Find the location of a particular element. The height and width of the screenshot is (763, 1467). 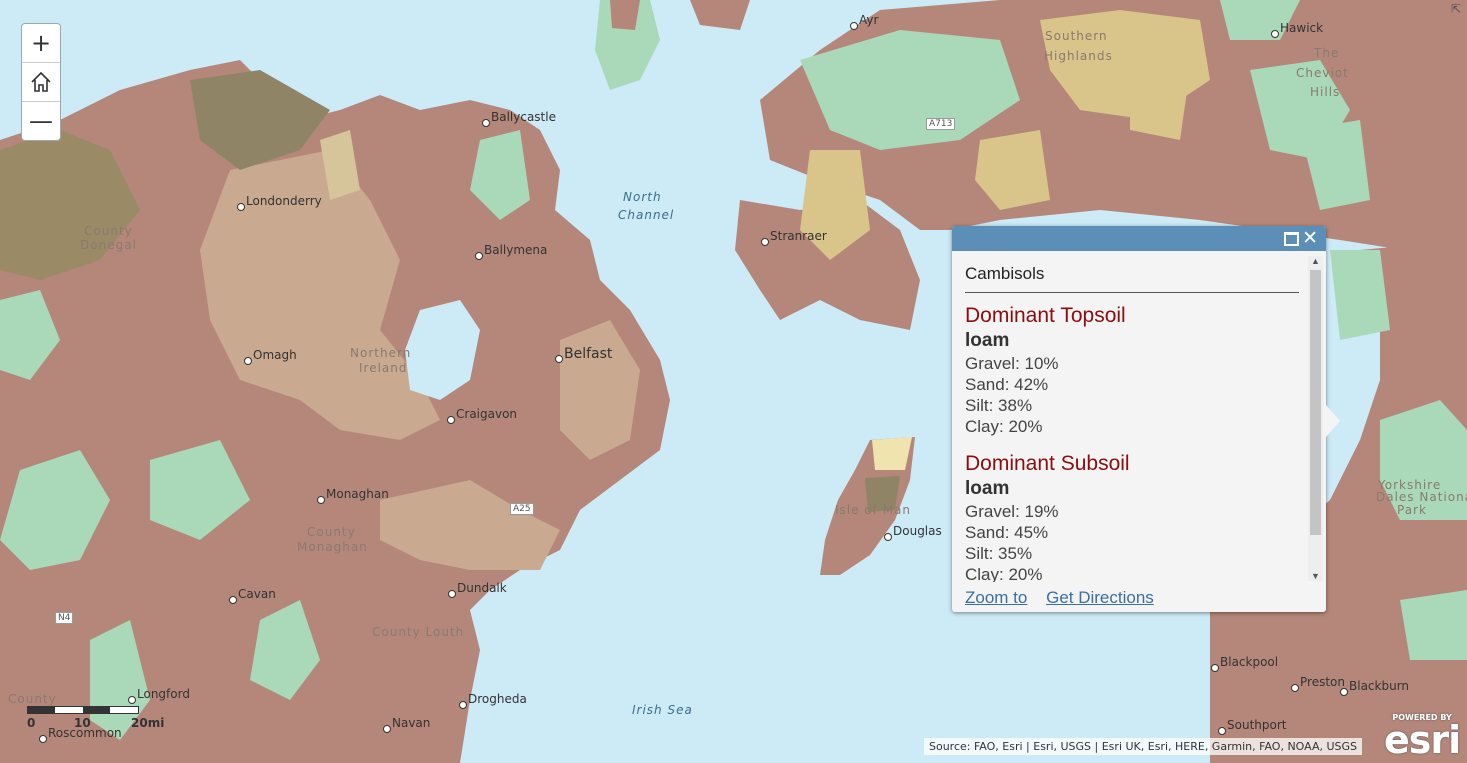

subsoil-texture: loam is located at coordinates (987, 488).